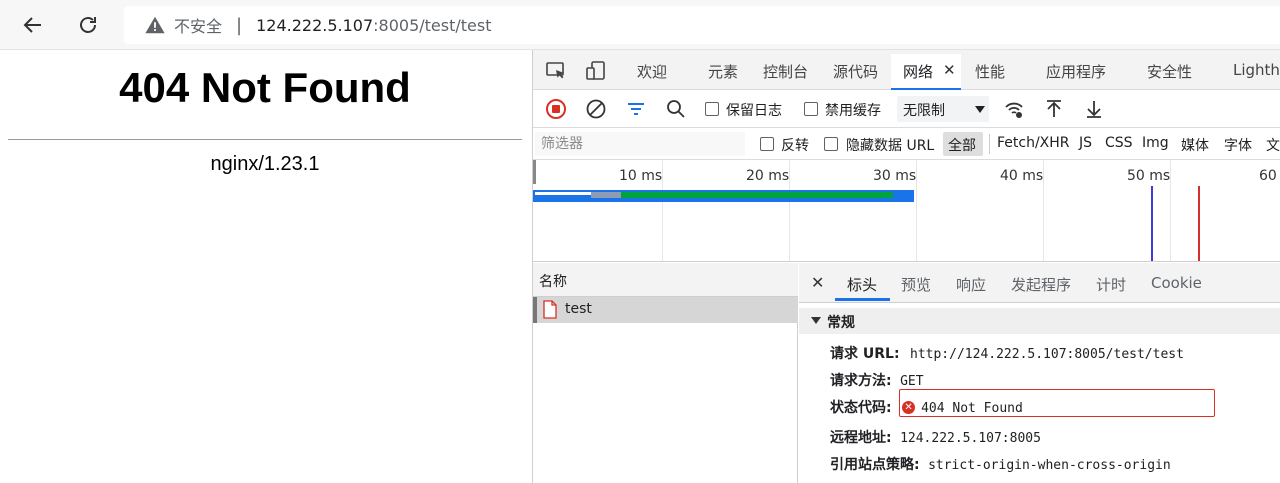 The image size is (1280, 483). What do you see at coordinates (563, 193) in the screenshot?
I see `request-bar-stalled` at bounding box center [563, 193].